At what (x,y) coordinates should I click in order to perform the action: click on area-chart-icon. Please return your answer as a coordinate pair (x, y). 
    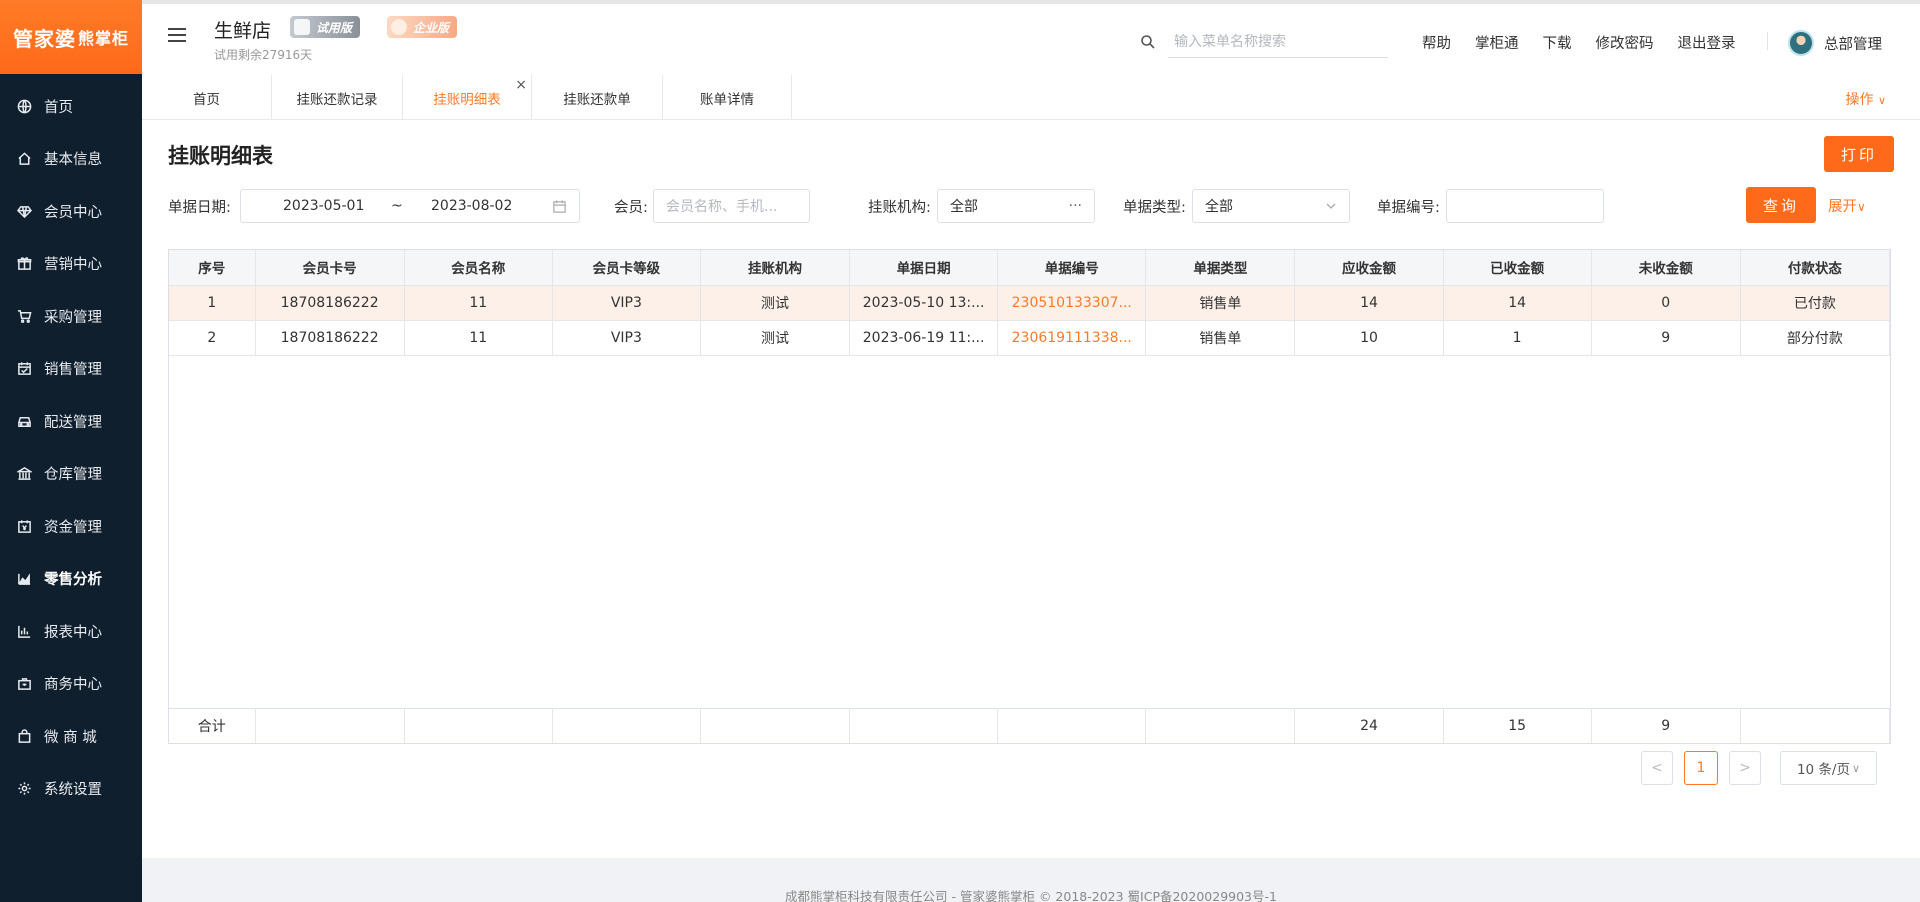
    Looking at the image, I should click on (24, 579).